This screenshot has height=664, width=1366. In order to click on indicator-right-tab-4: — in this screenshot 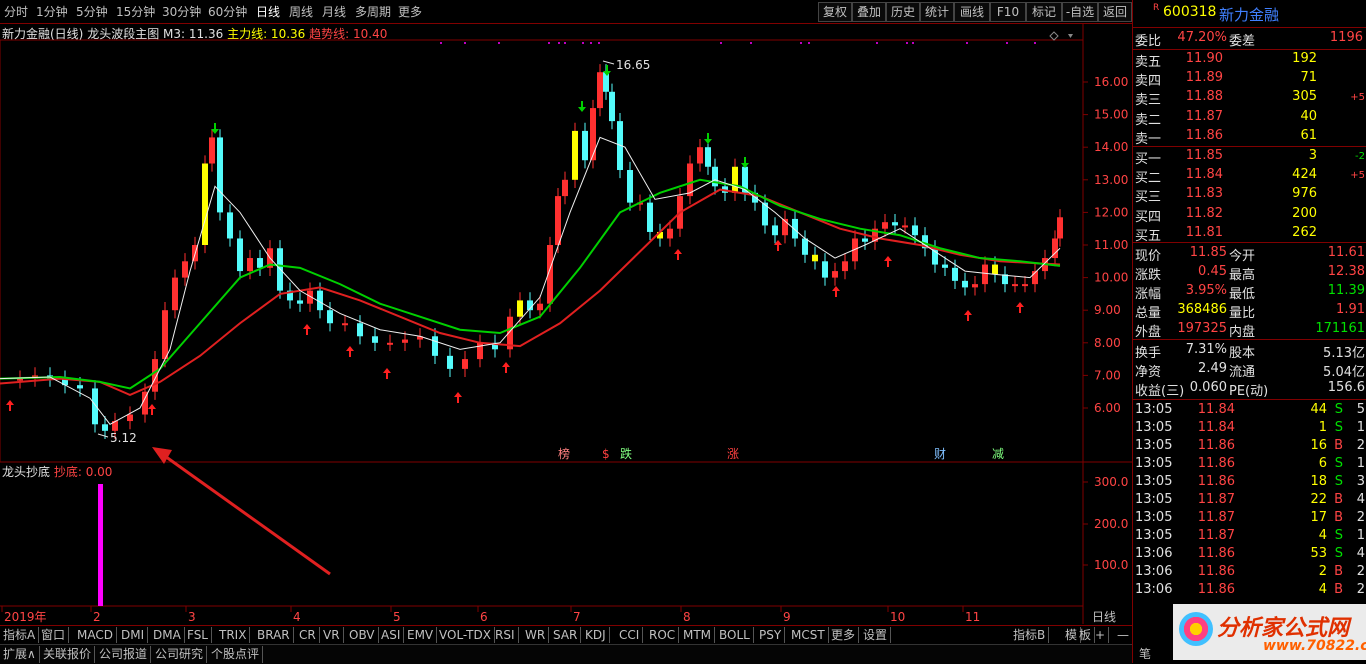, I will do `click(1123, 635)`.